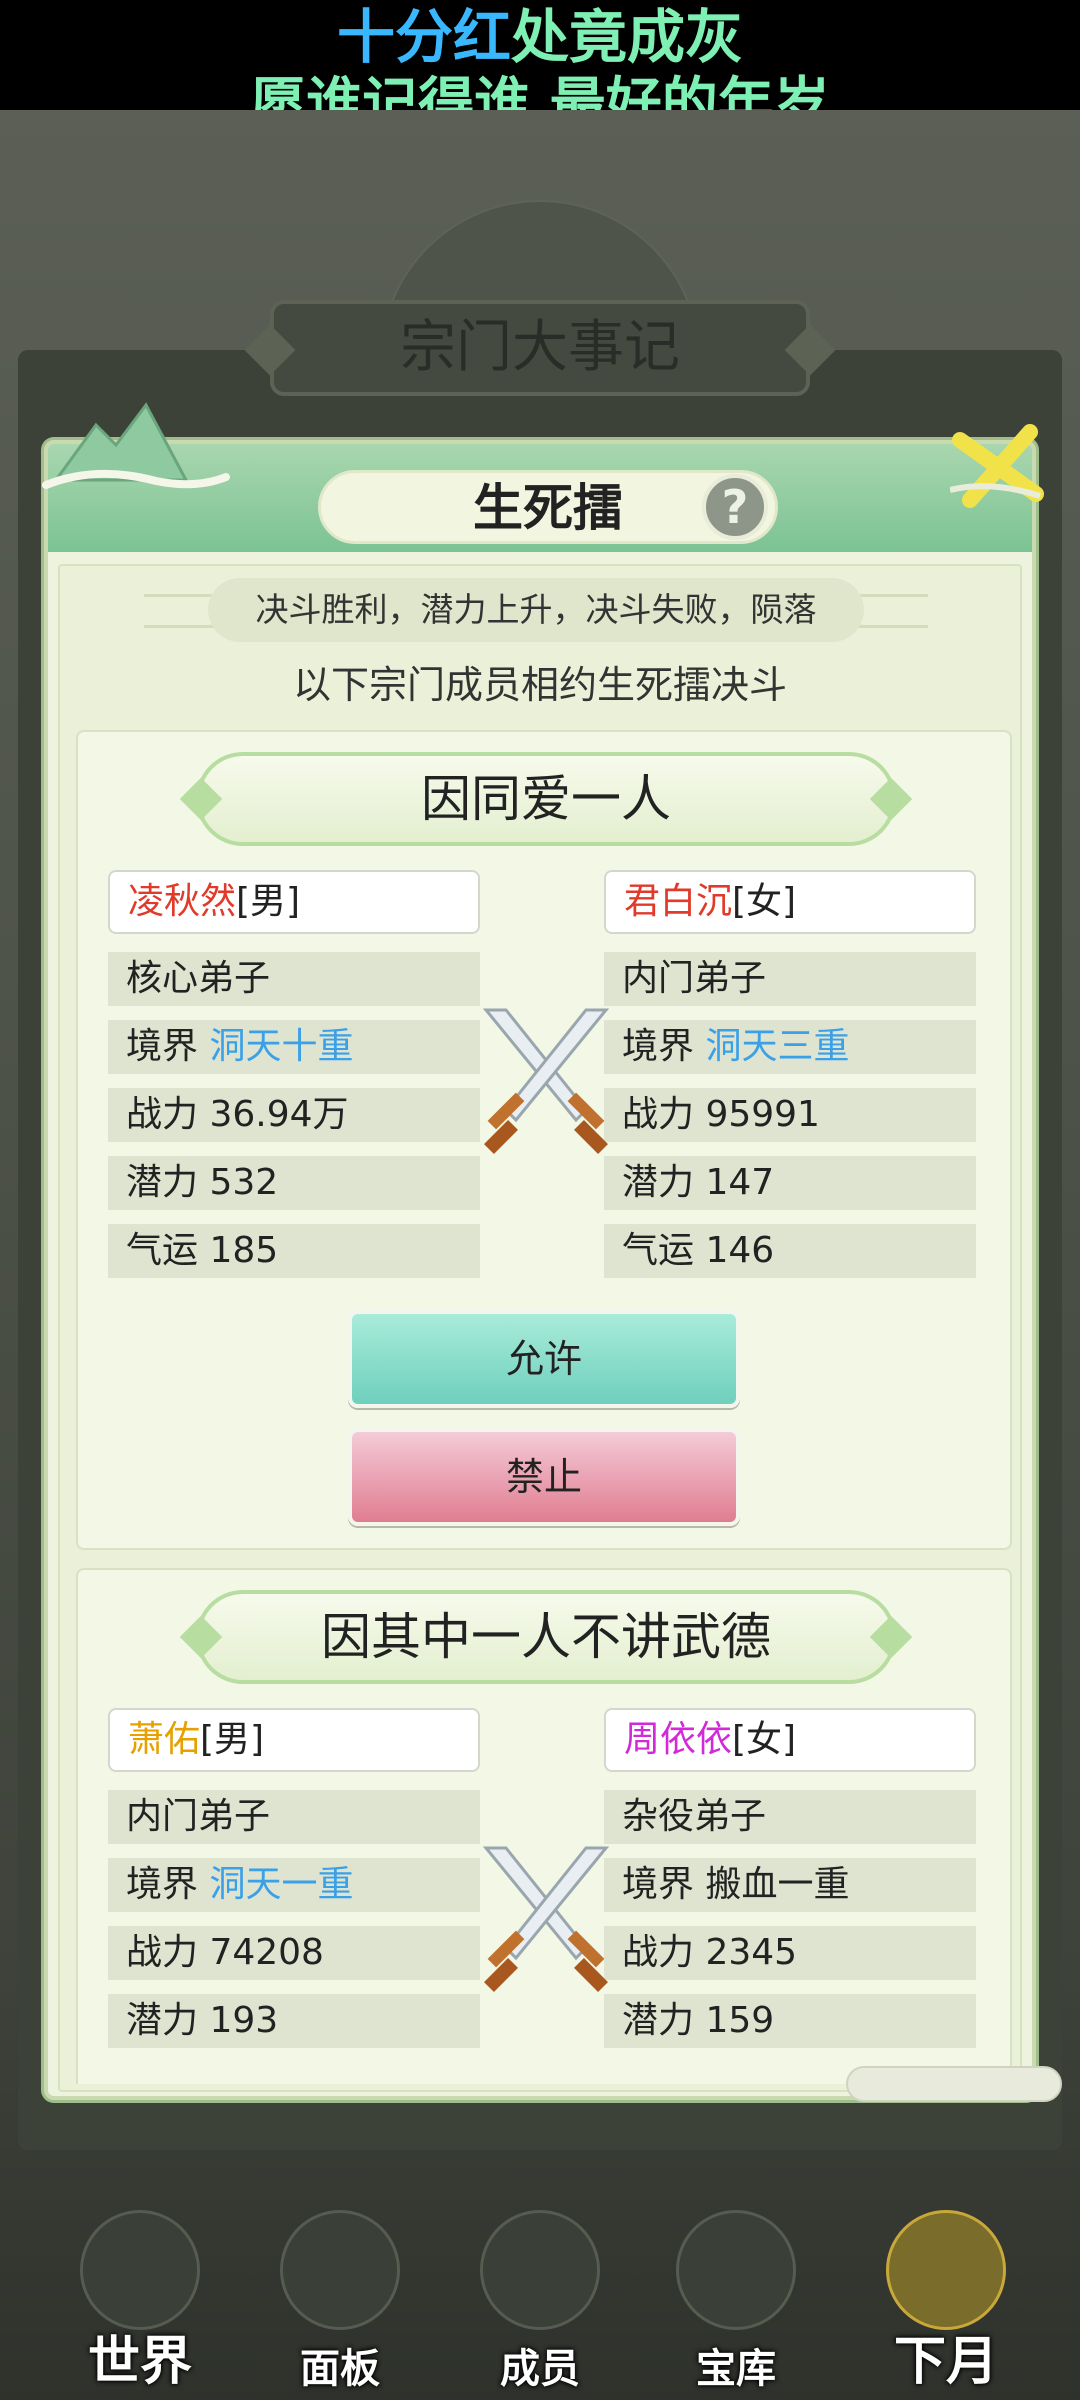  I want to click on left-fighter-potential: 潜力 532, so click(294, 1183).